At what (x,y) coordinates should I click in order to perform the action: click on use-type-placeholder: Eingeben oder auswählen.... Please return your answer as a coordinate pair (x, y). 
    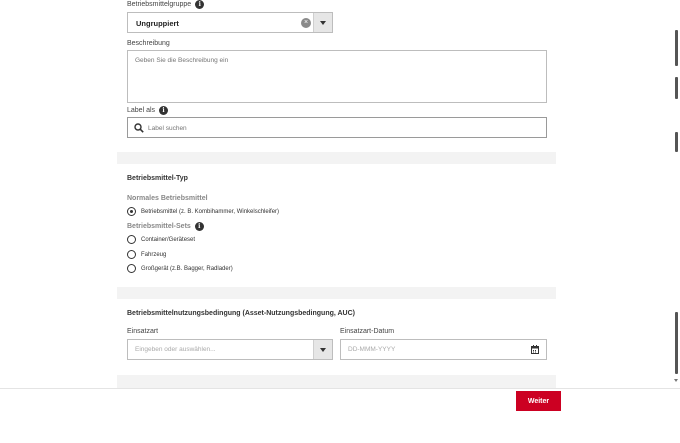
    Looking at the image, I should click on (175, 349).